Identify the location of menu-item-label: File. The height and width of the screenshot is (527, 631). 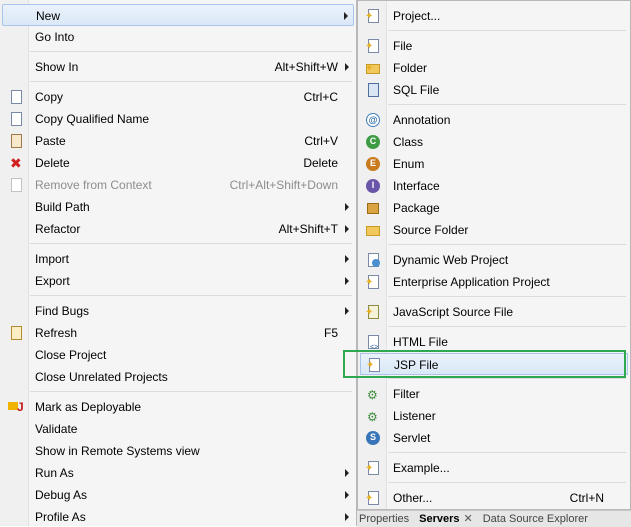
(403, 46).